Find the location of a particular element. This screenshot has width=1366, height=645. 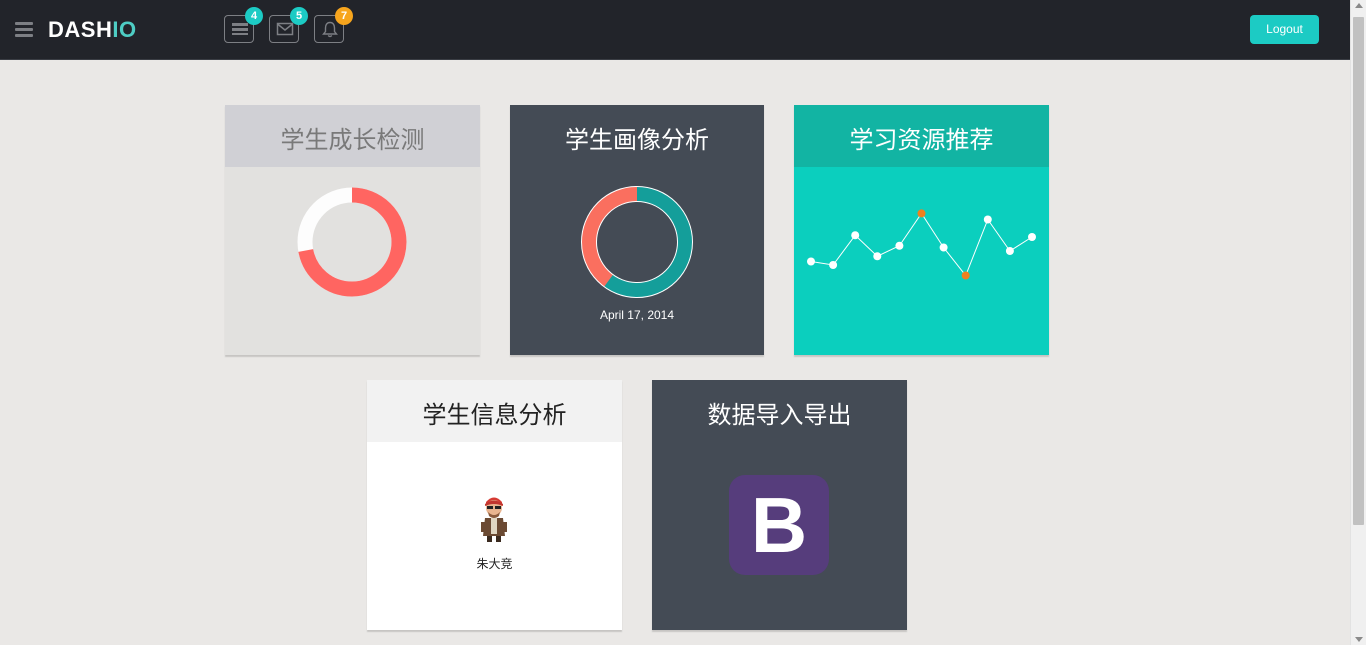

logo: DASHIO is located at coordinates (92, 30).